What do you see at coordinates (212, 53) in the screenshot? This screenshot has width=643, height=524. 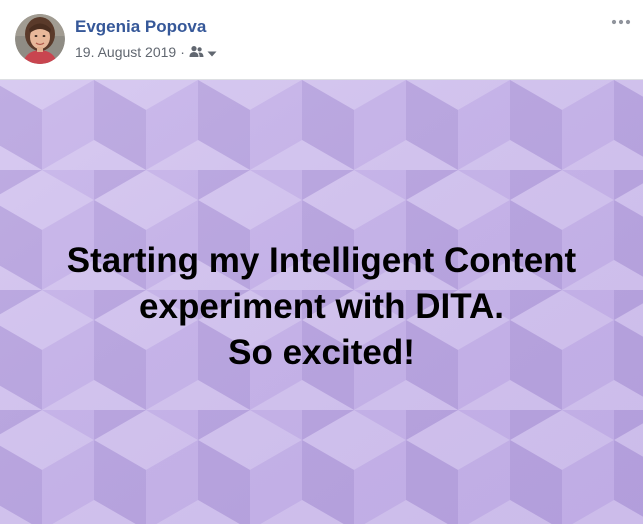 I see `chevron-down-icon` at bounding box center [212, 53].